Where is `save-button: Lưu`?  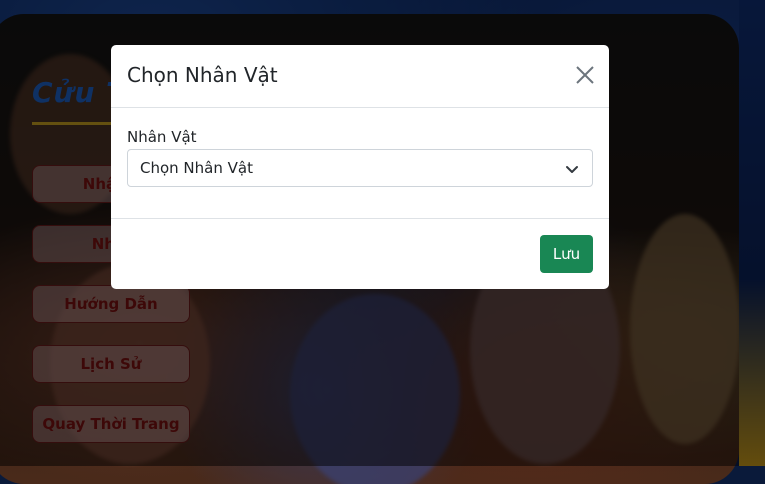
save-button: Lưu is located at coordinates (566, 254).